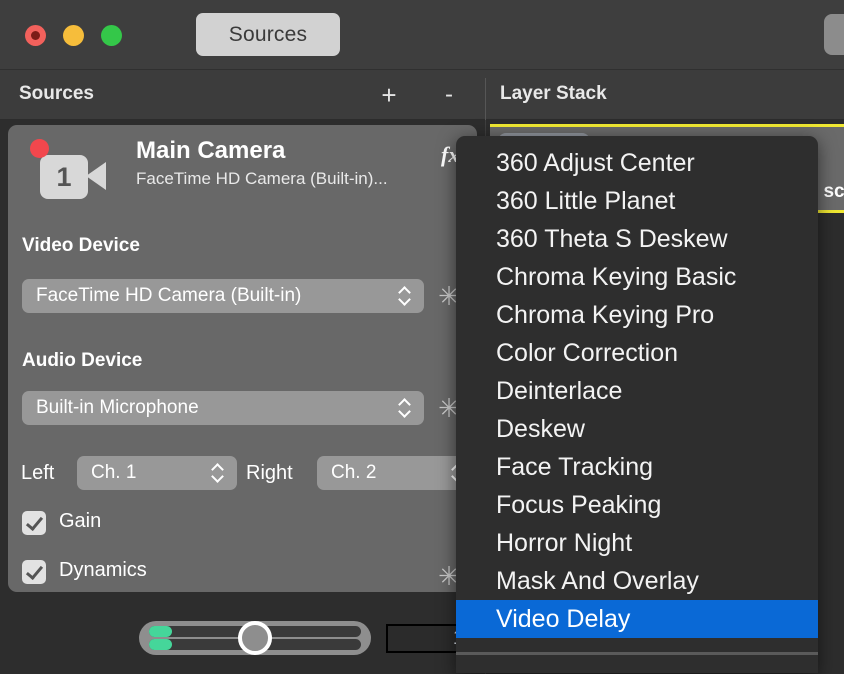 Image resolution: width=844 pixels, height=674 pixels. Describe the element at coordinates (268, 34) in the screenshot. I see `window-title-tab: Sources` at that location.